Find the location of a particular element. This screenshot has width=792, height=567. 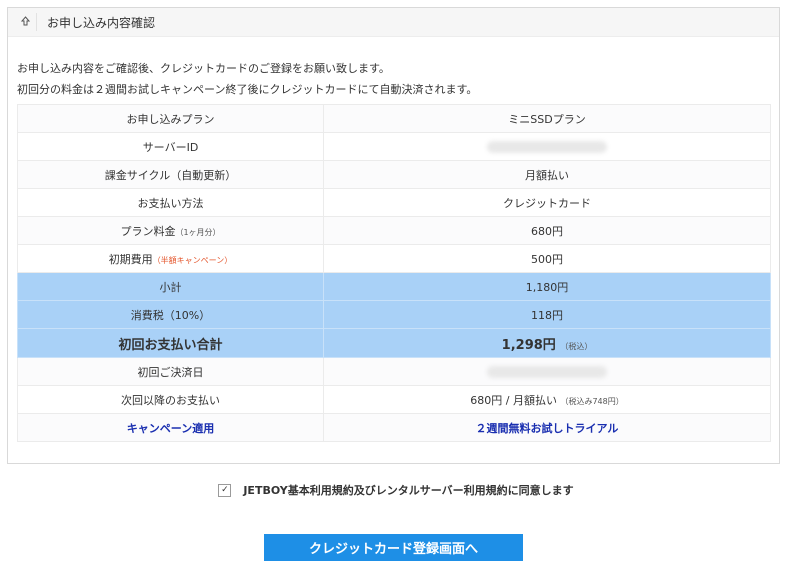

plan-fee-label-cell: プラン料金（1ヶ月分） is located at coordinates (170, 230).